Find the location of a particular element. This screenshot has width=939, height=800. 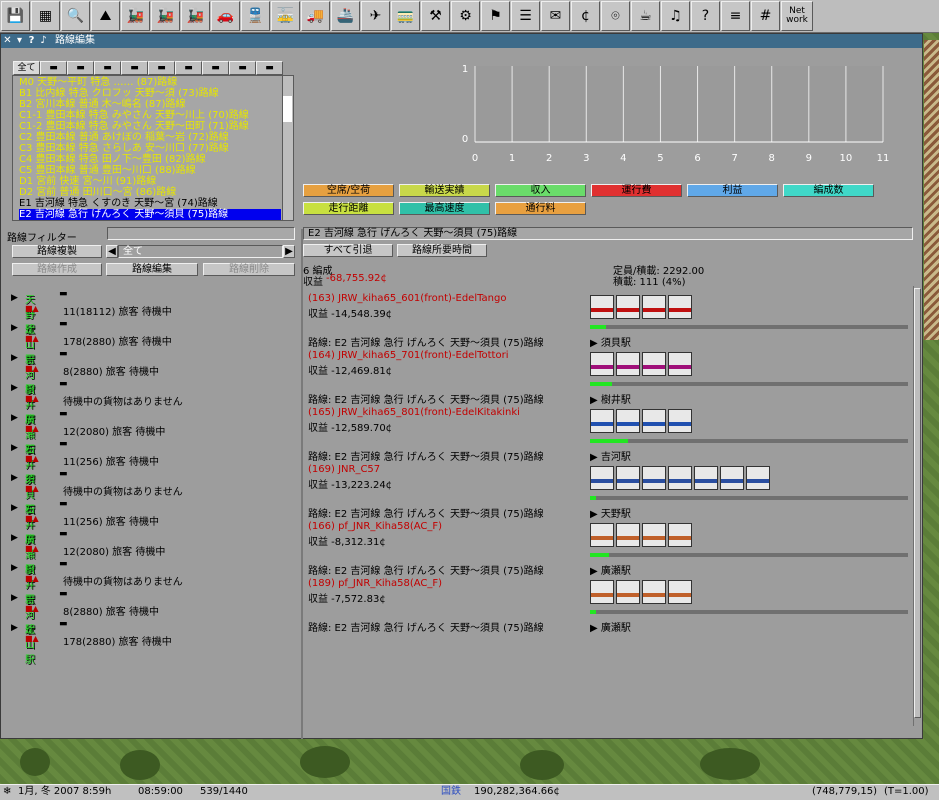

line-travel-time-button: 路線所要時間 is located at coordinates (442, 250).